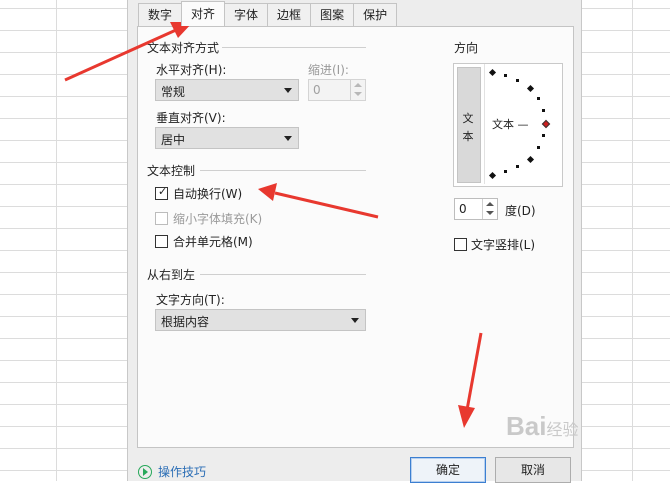 This screenshot has height=483, width=670. I want to click on text-direction-select: 根据内容, so click(260, 320).